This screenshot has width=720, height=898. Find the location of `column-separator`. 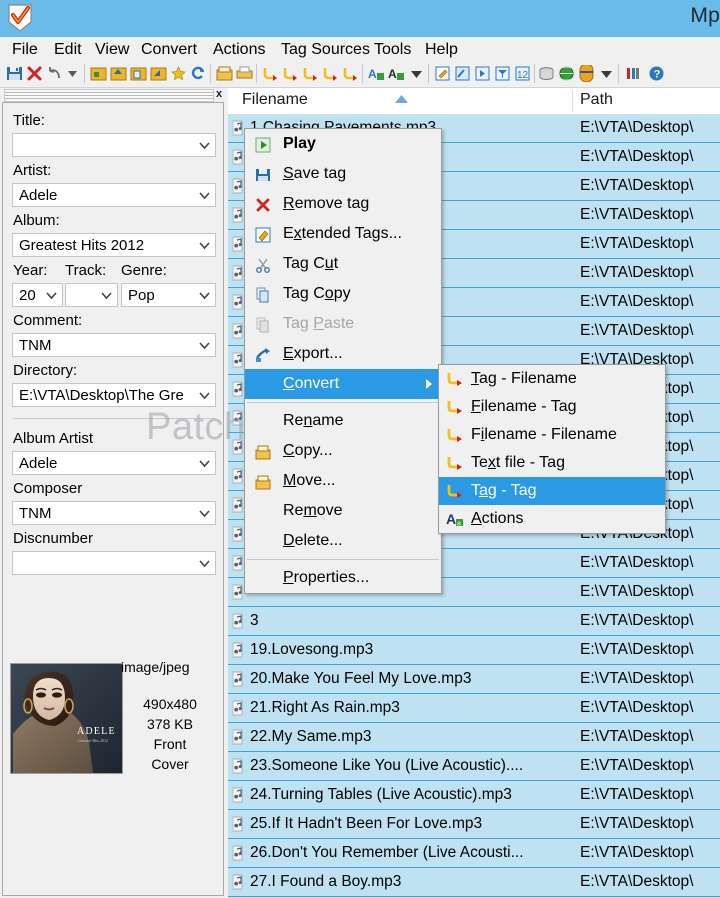

column-separator is located at coordinates (572, 101).